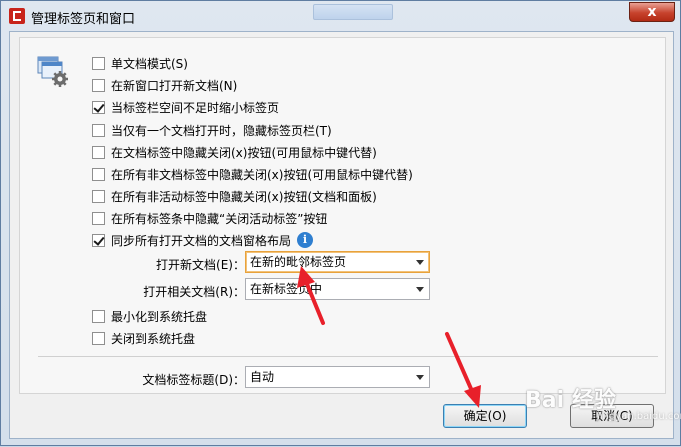 The image size is (681, 447). I want to click on option-label: 最小化到系统托盘, so click(159, 316).